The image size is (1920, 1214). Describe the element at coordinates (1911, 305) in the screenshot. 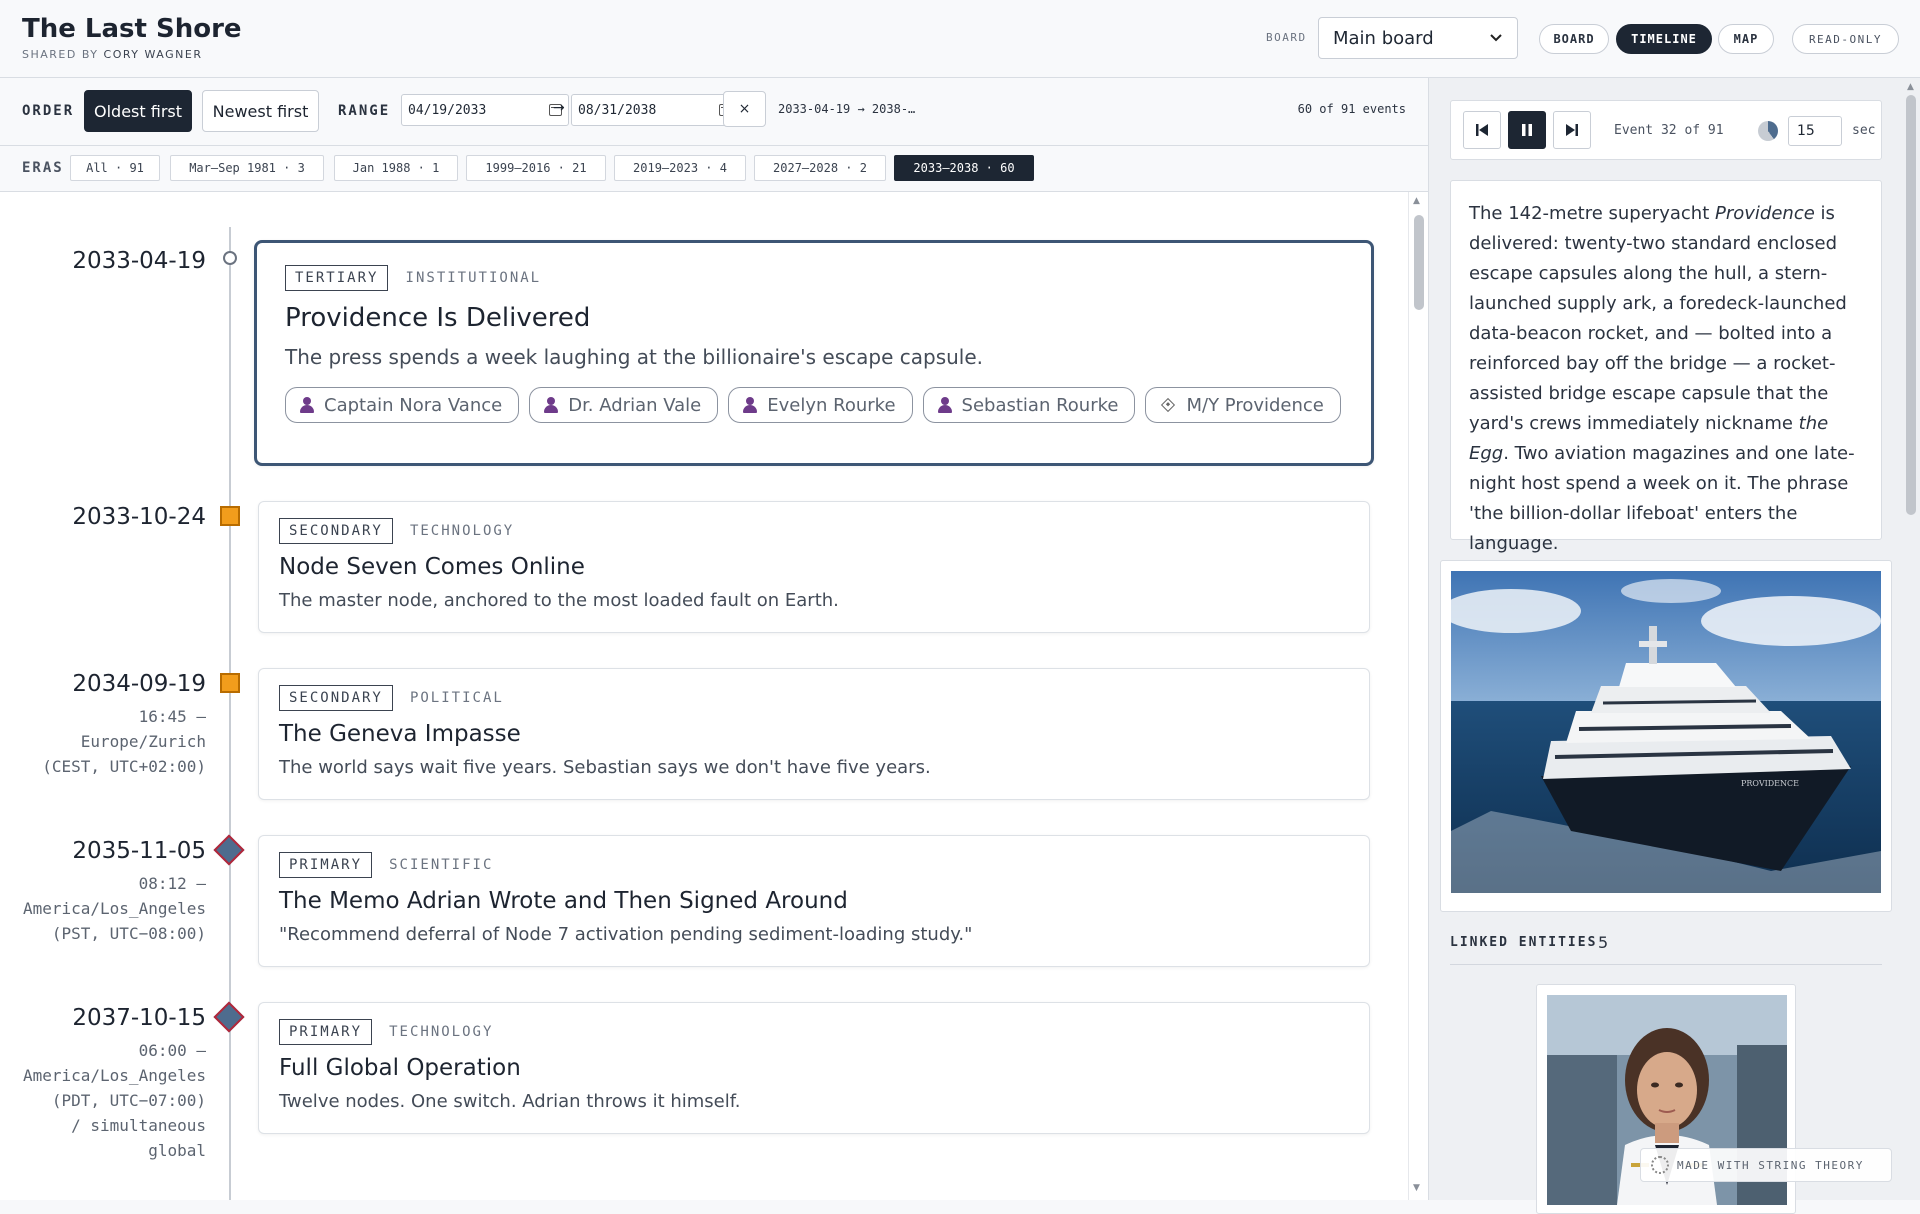

I see `detail-scroll-thumb` at that location.